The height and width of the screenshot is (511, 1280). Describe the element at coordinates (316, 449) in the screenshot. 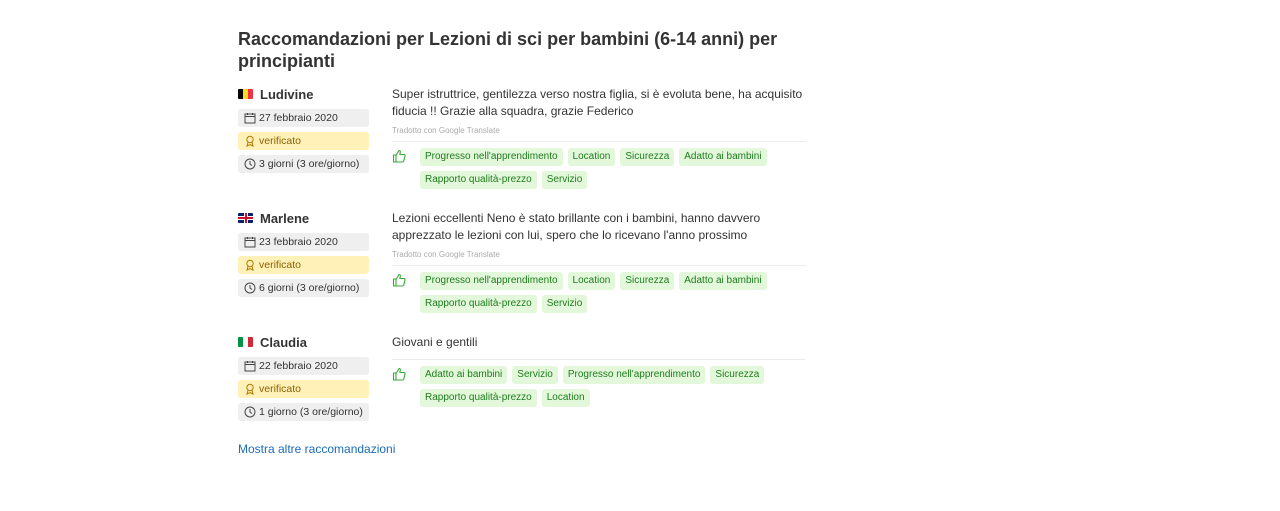

I see `show-more-recommendations-link: Mostra altre raccomandazioni` at that location.